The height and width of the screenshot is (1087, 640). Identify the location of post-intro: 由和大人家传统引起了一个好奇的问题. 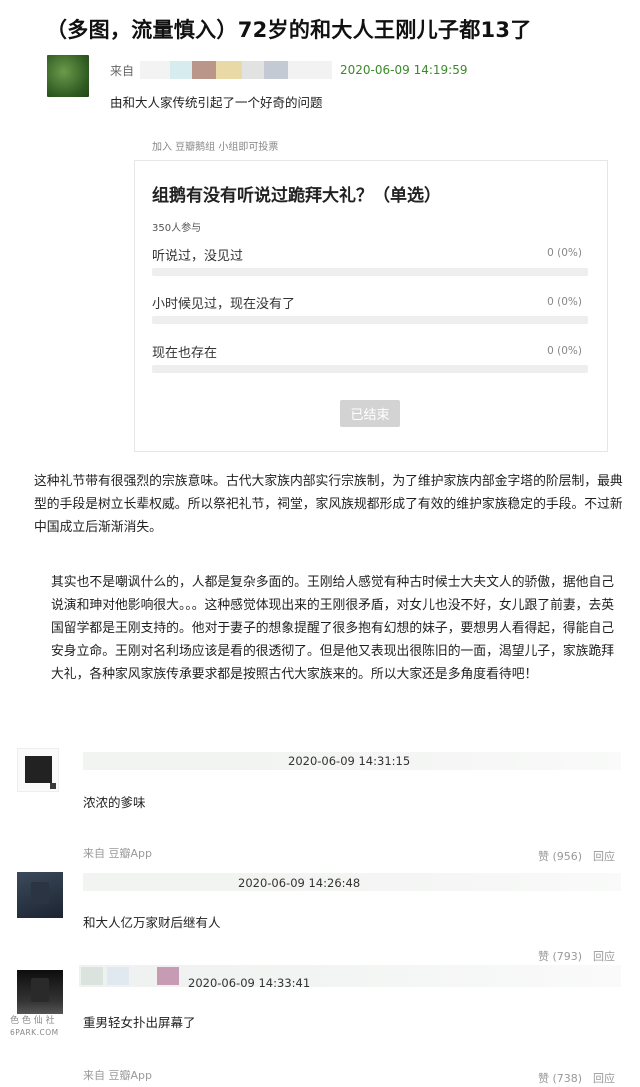
(216, 102).